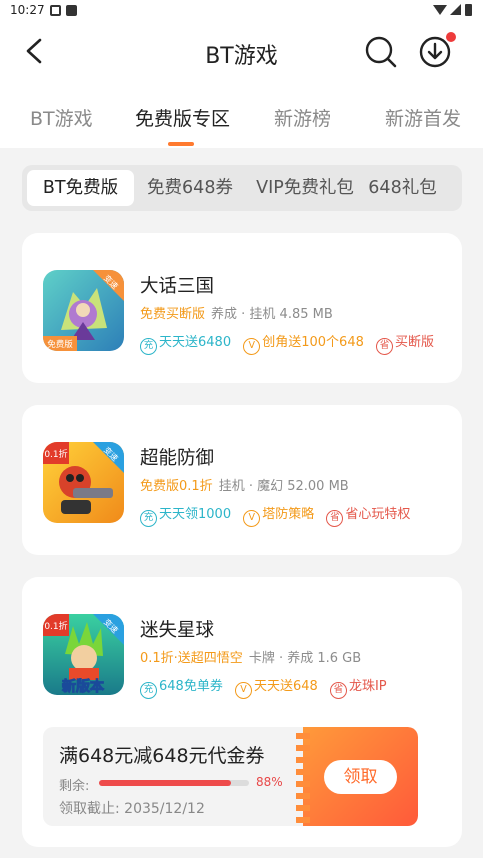  I want to click on game-icon: 0.1折 变速, so click(83, 482).